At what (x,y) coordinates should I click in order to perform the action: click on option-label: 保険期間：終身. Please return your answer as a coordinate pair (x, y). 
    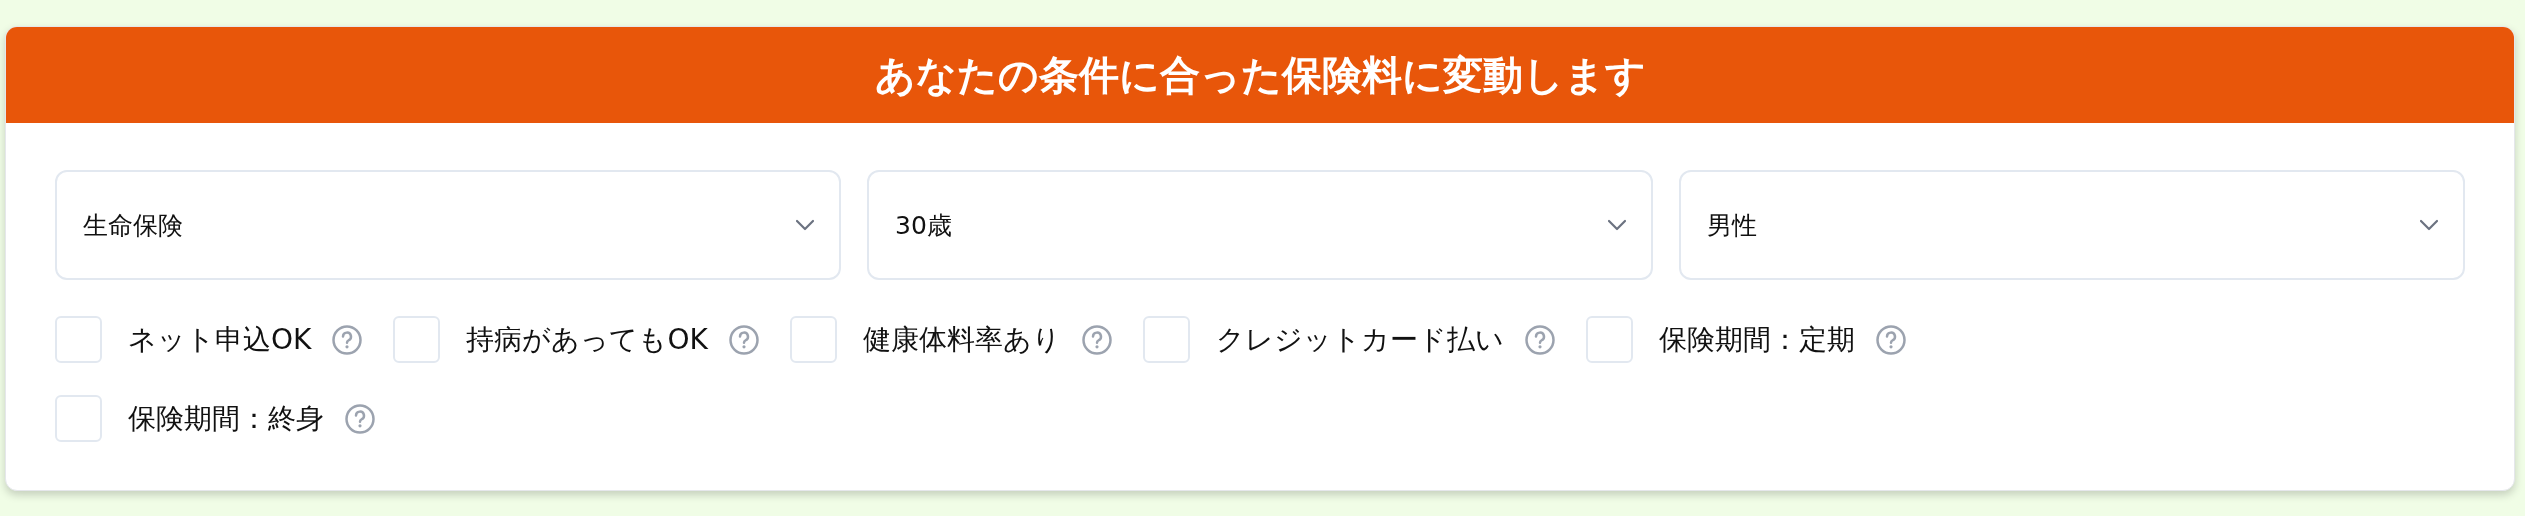
    Looking at the image, I should click on (226, 418).